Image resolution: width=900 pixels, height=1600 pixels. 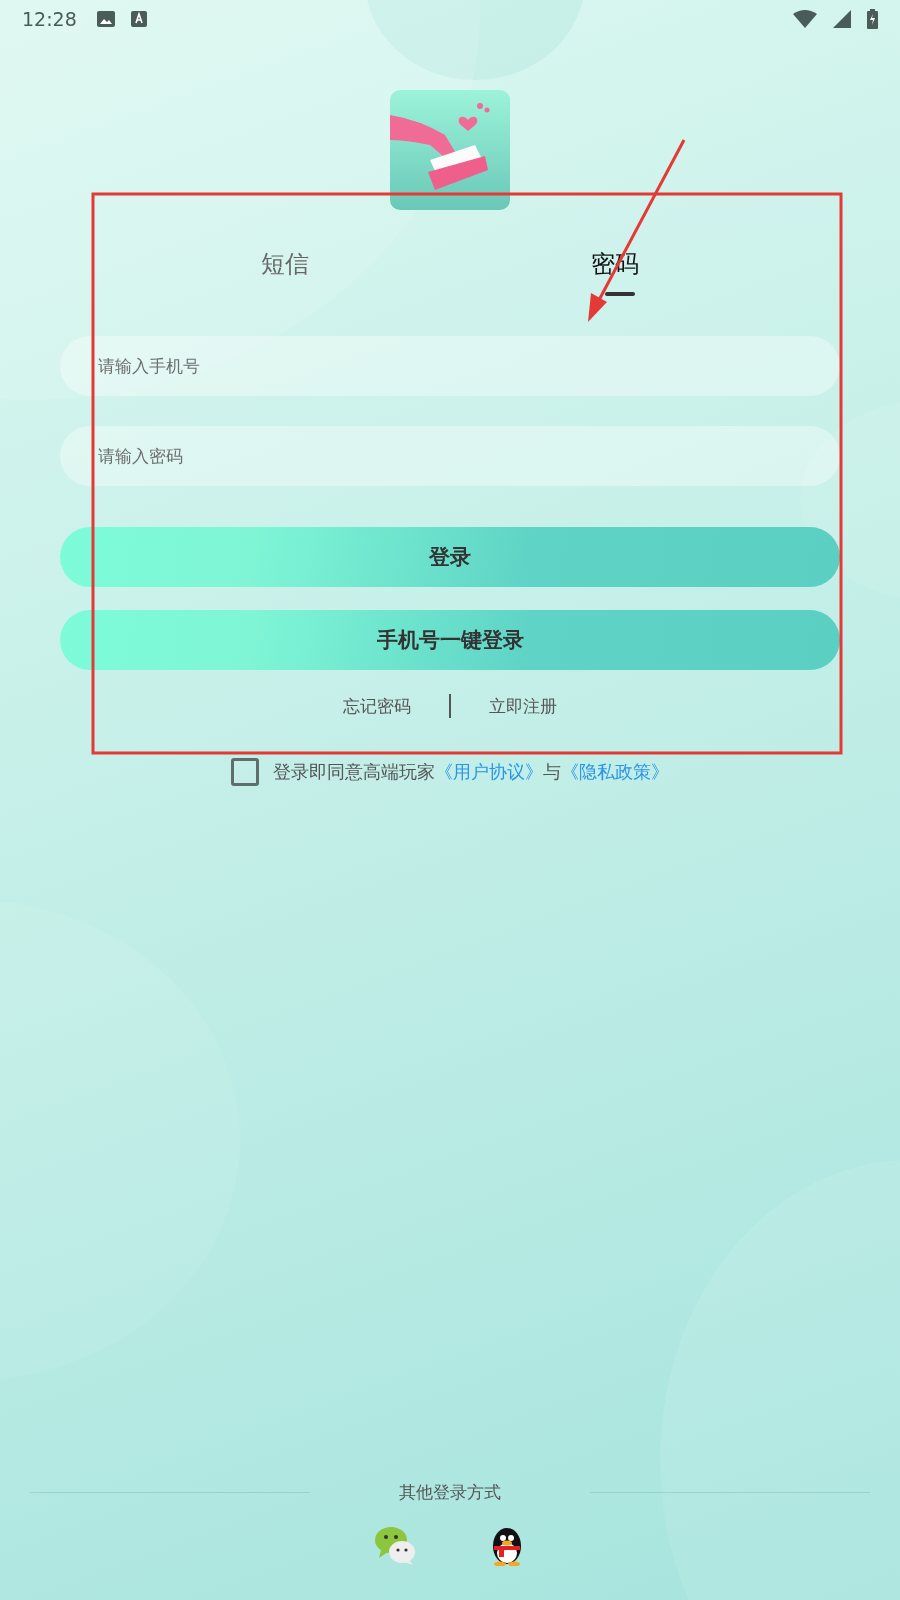 What do you see at coordinates (471, 772) in the screenshot?
I see `agreement-text: 登录即同意高端玩家《用户协议》与《隐私政策》` at bounding box center [471, 772].